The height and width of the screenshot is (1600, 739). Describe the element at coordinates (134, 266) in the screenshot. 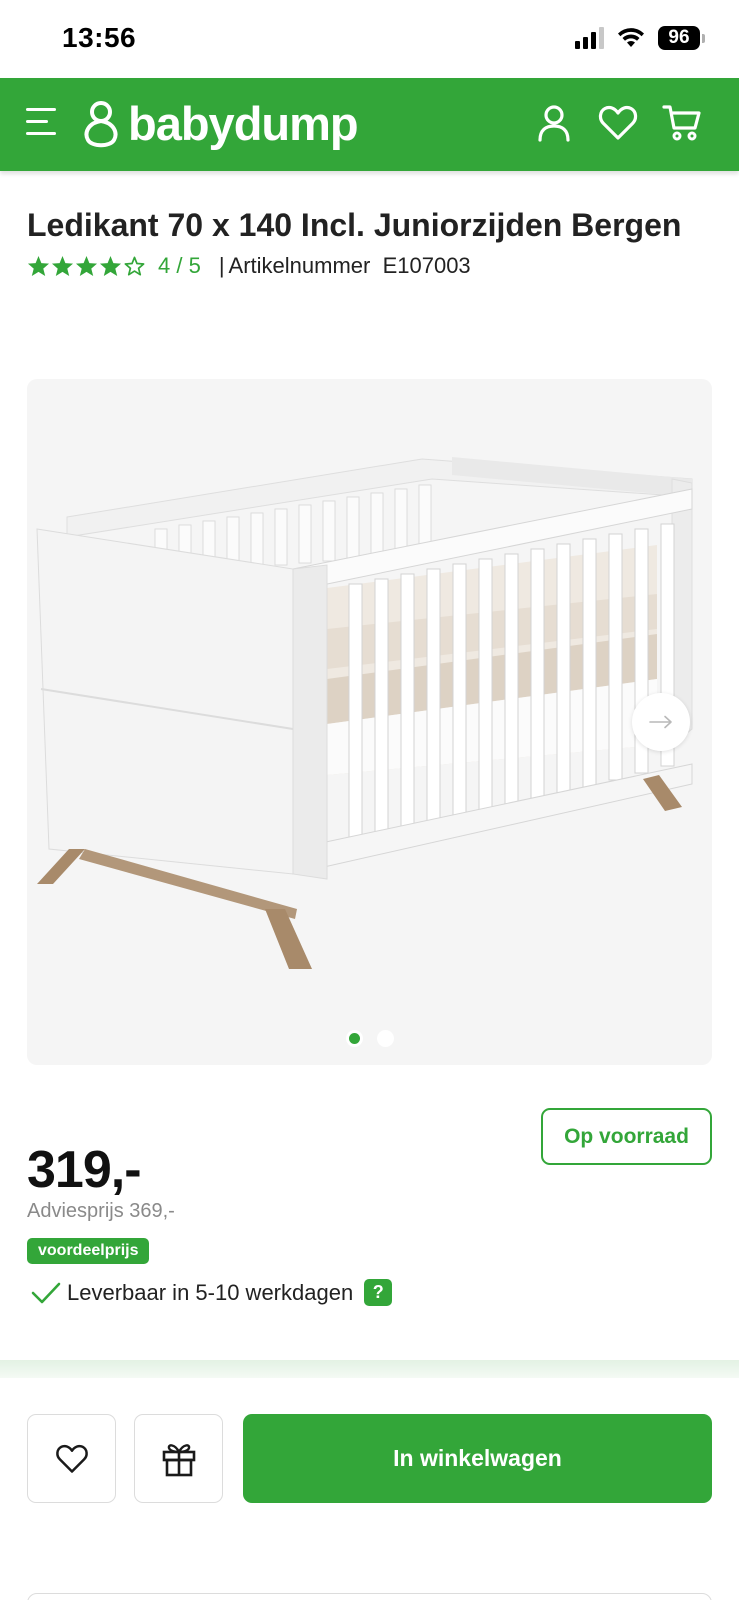

I see `star-empty-icon` at that location.